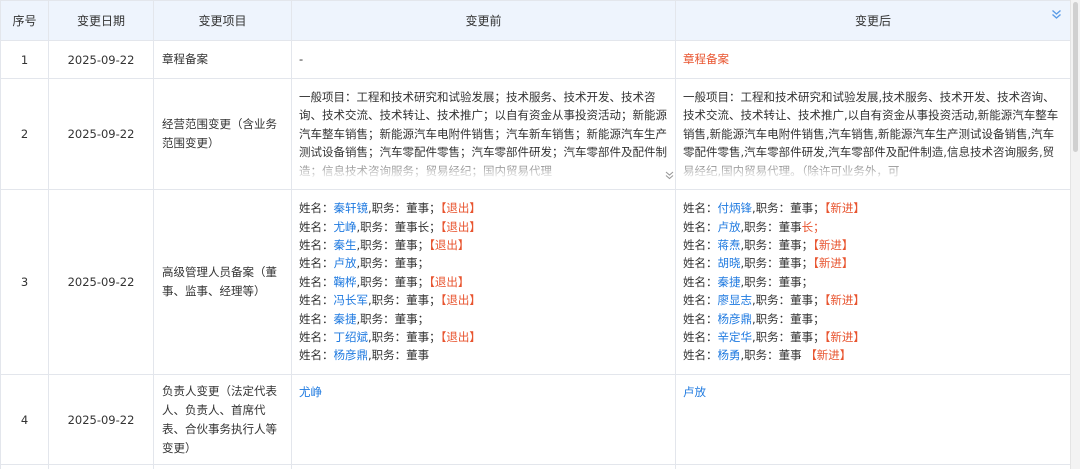 Image resolution: width=1080 pixels, height=469 pixels. I want to click on col-header-after-label: 变更后, so click(872, 21).